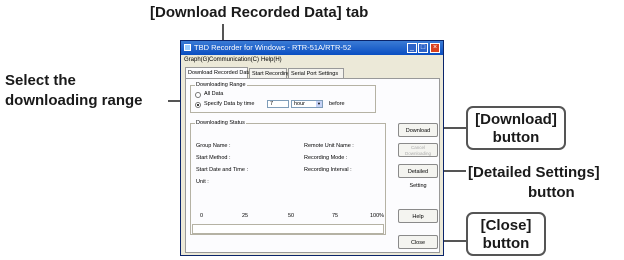 The image size is (624, 260). What do you see at coordinates (198, 95) in the screenshot?
I see `all-data-radio` at bounding box center [198, 95].